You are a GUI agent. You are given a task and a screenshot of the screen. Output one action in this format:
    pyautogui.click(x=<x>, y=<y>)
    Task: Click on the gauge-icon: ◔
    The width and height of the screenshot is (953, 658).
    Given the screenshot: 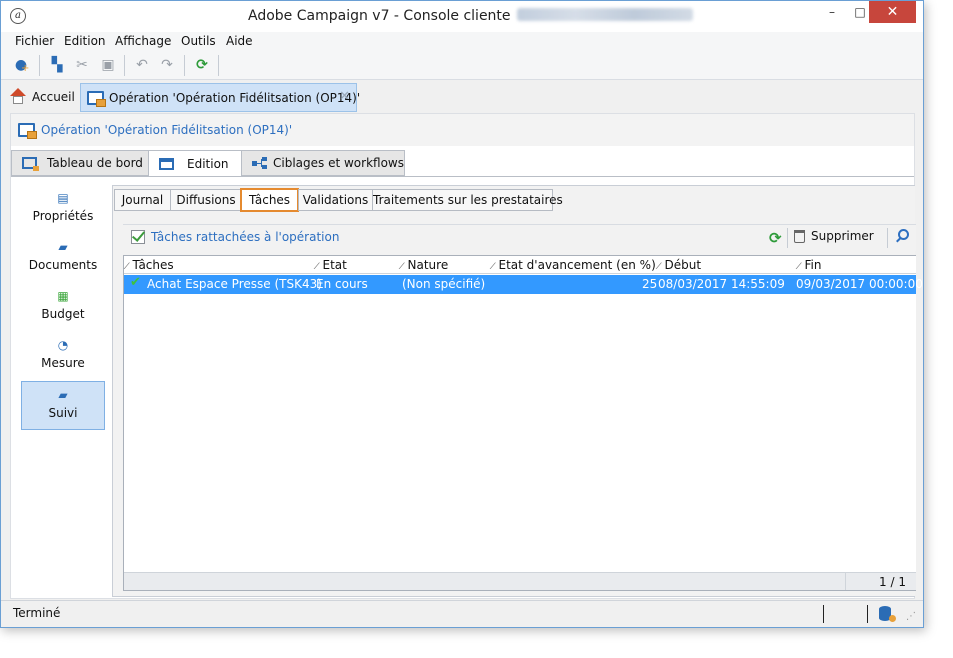 What is the action you would take?
    pyautogui.click(x=63, y=345)
    